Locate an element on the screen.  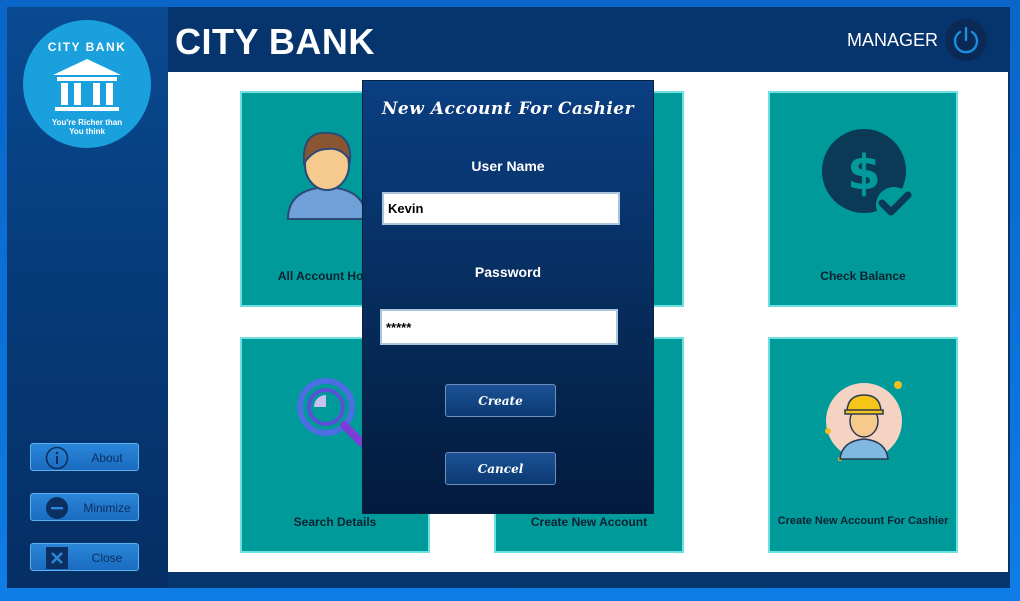
create-button: Create is located at coordinates (500, 400).